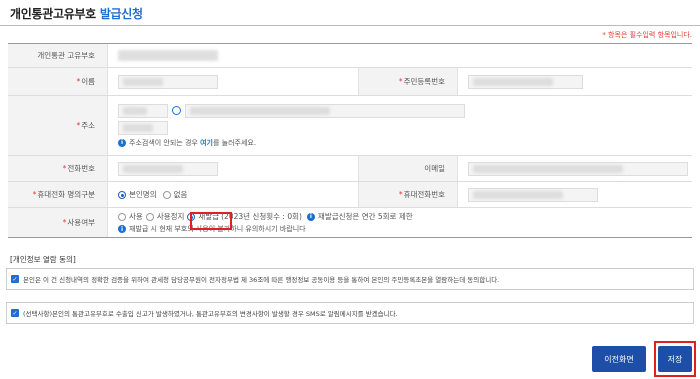 This screenshot has height=379, width=700. Describe the element at coordinates (58, 55) in the screenshot. I see `customs-code-label: 개인통관 고유부호` at that location.